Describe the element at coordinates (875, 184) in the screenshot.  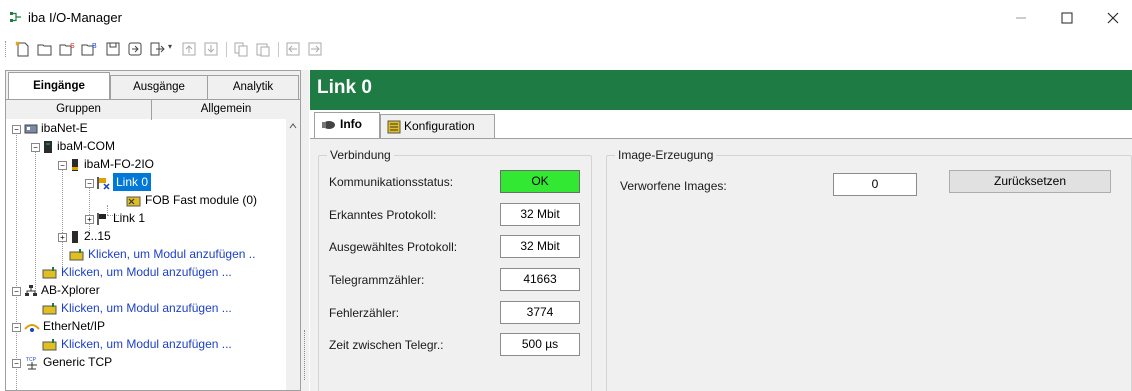
I see `discarded-images-value: 0` at that location.